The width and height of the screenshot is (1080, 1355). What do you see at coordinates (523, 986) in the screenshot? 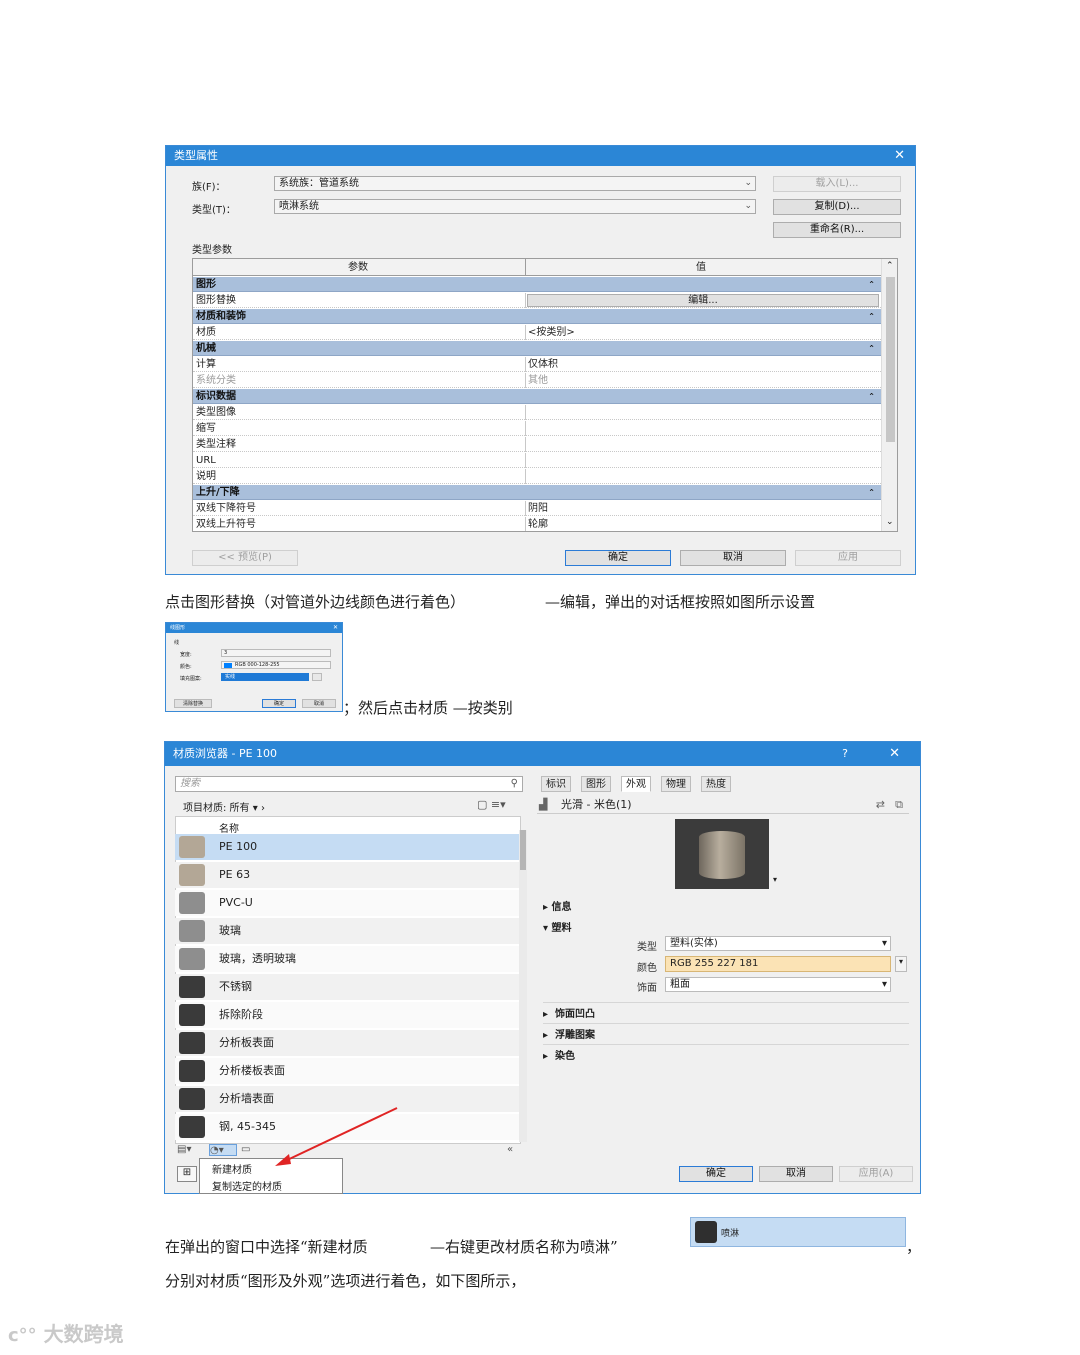
I see `mb-list-scrollbar` at bounding box center [523, 986].